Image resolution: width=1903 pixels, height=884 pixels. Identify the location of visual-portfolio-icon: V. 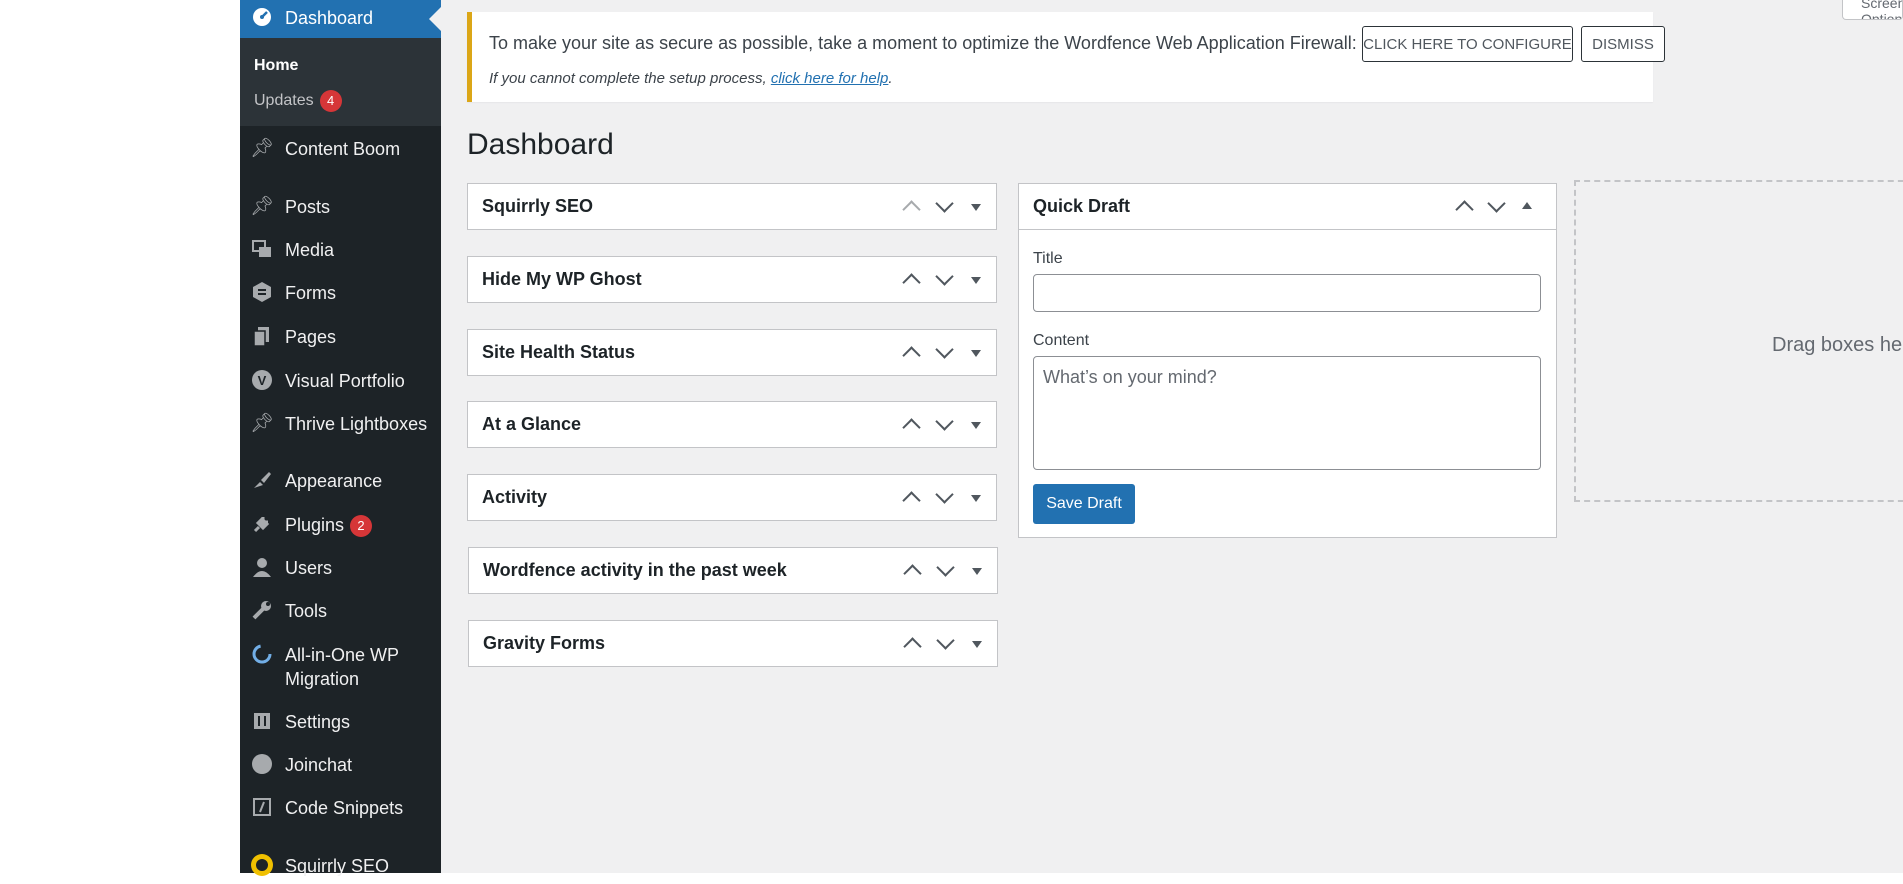
(262, 381).